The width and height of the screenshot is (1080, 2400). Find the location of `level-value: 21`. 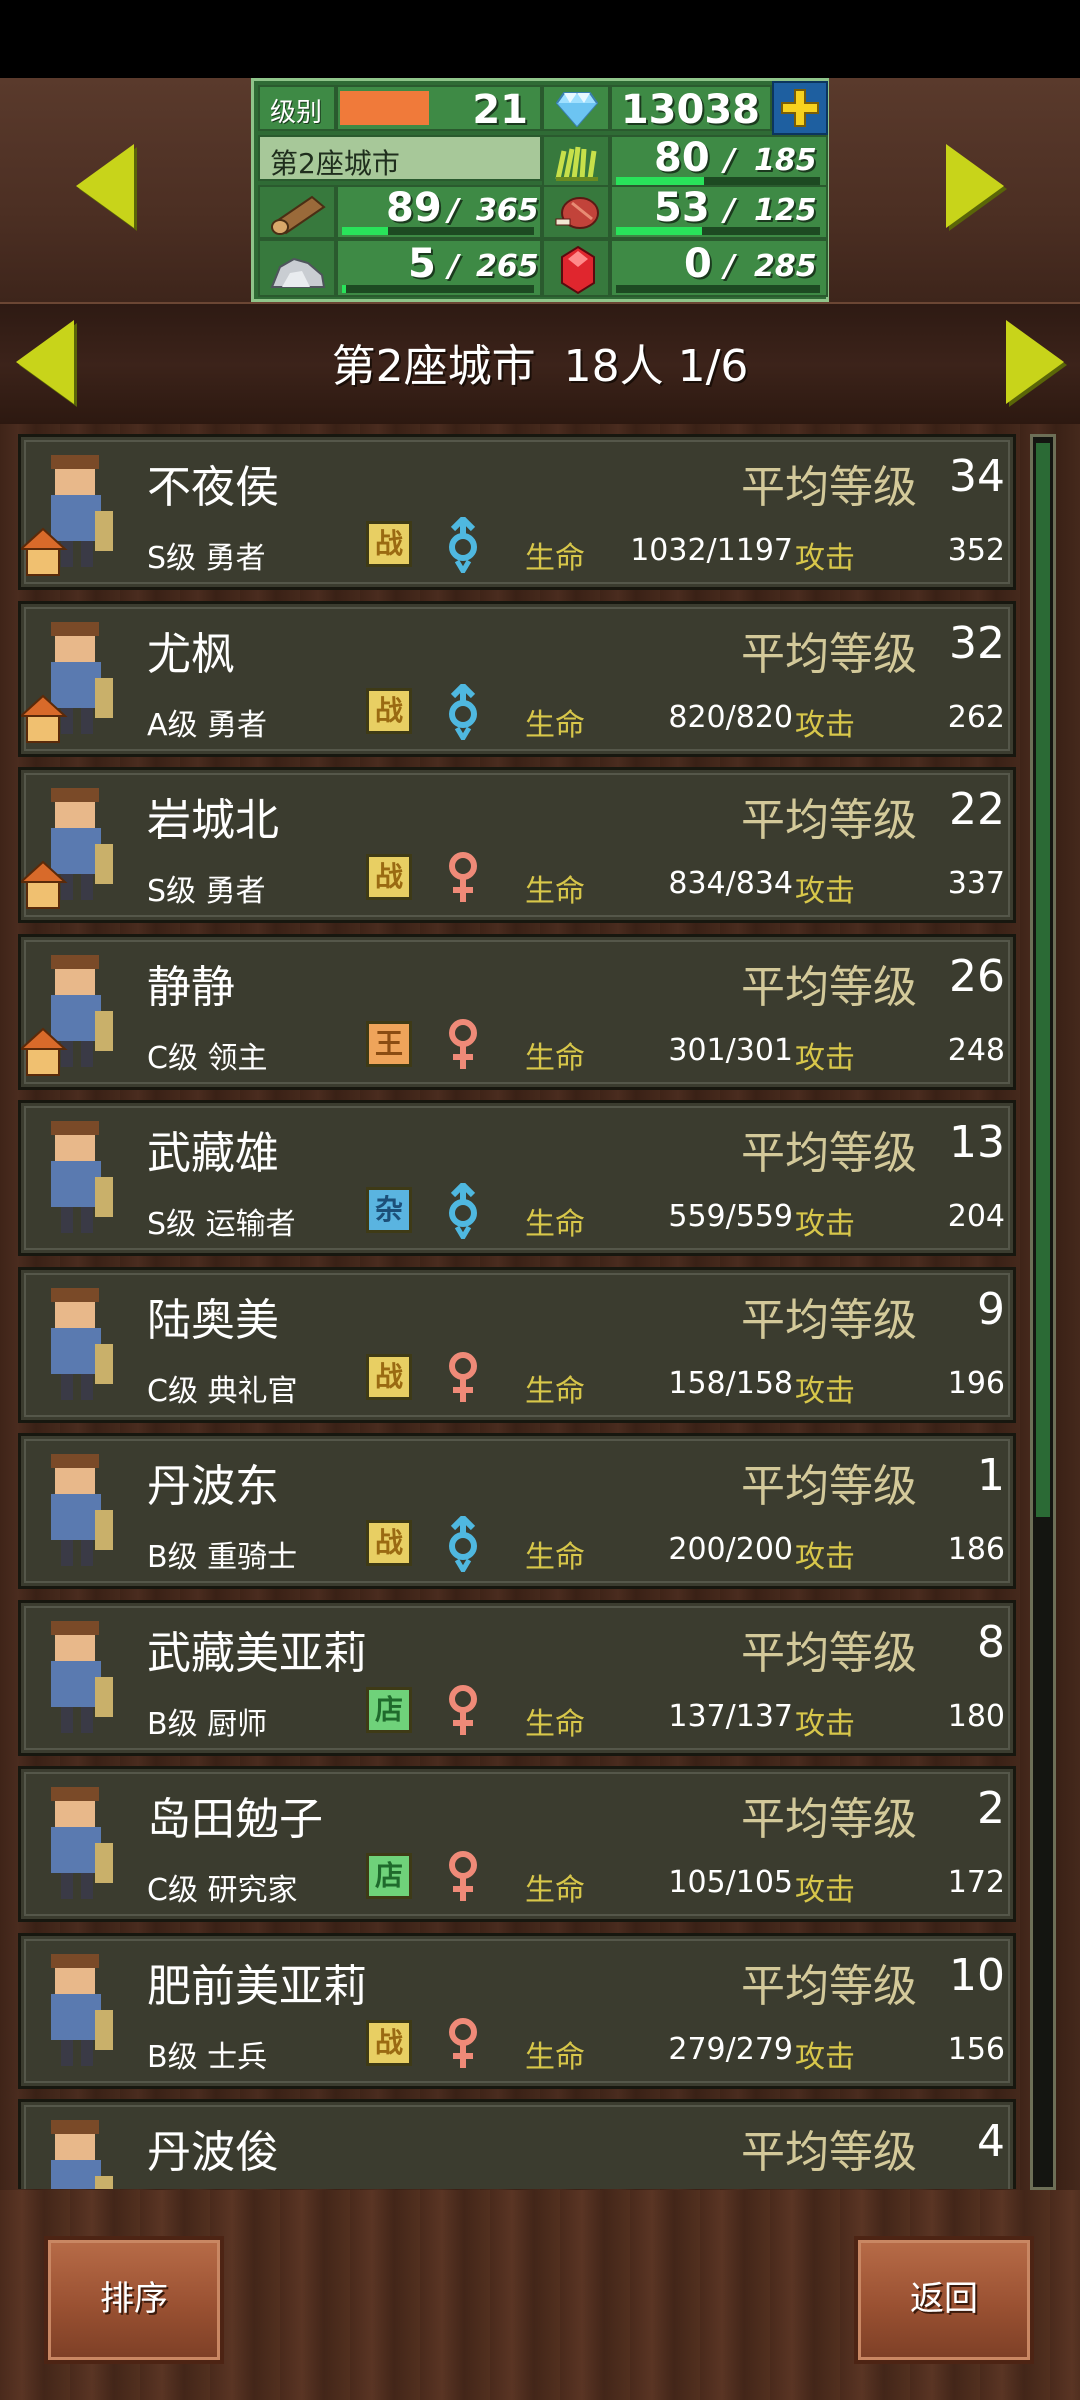

level-value: 21 is located at coordinates (500, 110).